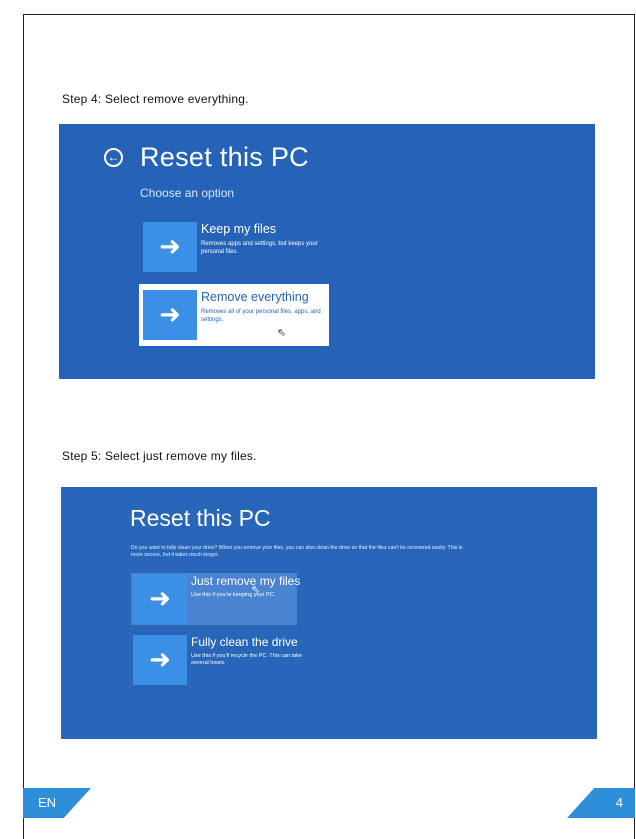 This screenshot has height=839, width=636. Describe the element at coordinates (244, 642) in the screenshot. I see `option-title: Fully clean the drive` at that location.